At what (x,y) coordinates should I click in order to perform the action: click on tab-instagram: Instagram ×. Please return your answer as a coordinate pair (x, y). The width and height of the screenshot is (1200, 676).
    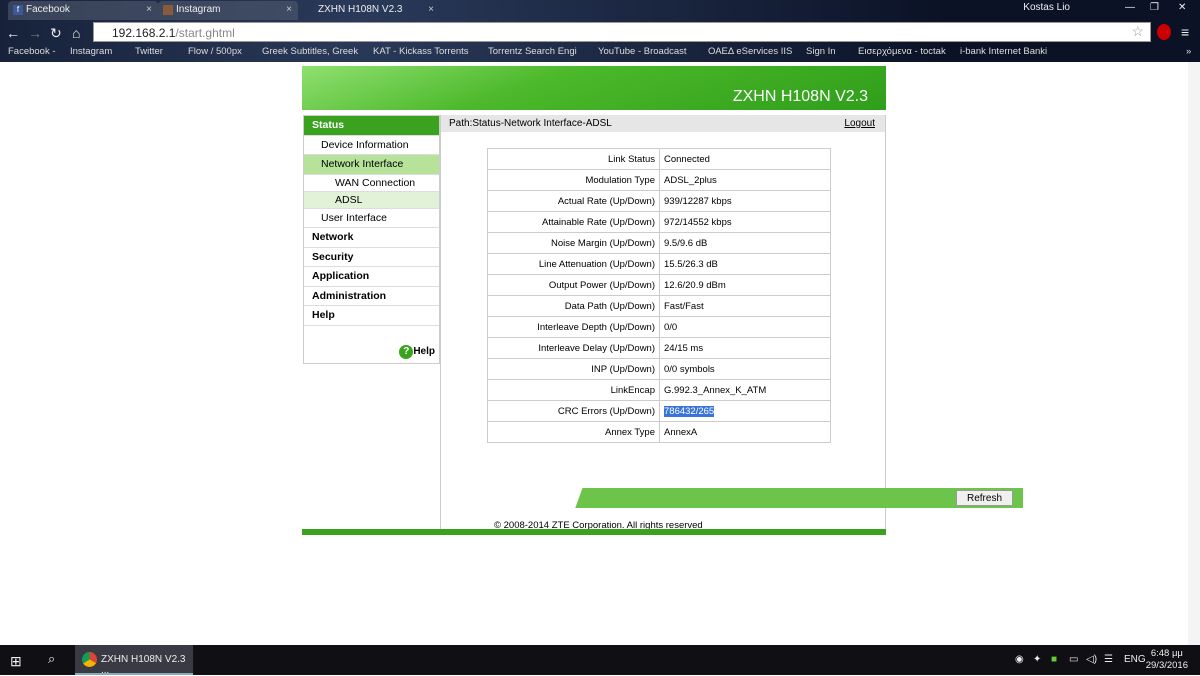
    Looking at the image, I should click on (228, 10).